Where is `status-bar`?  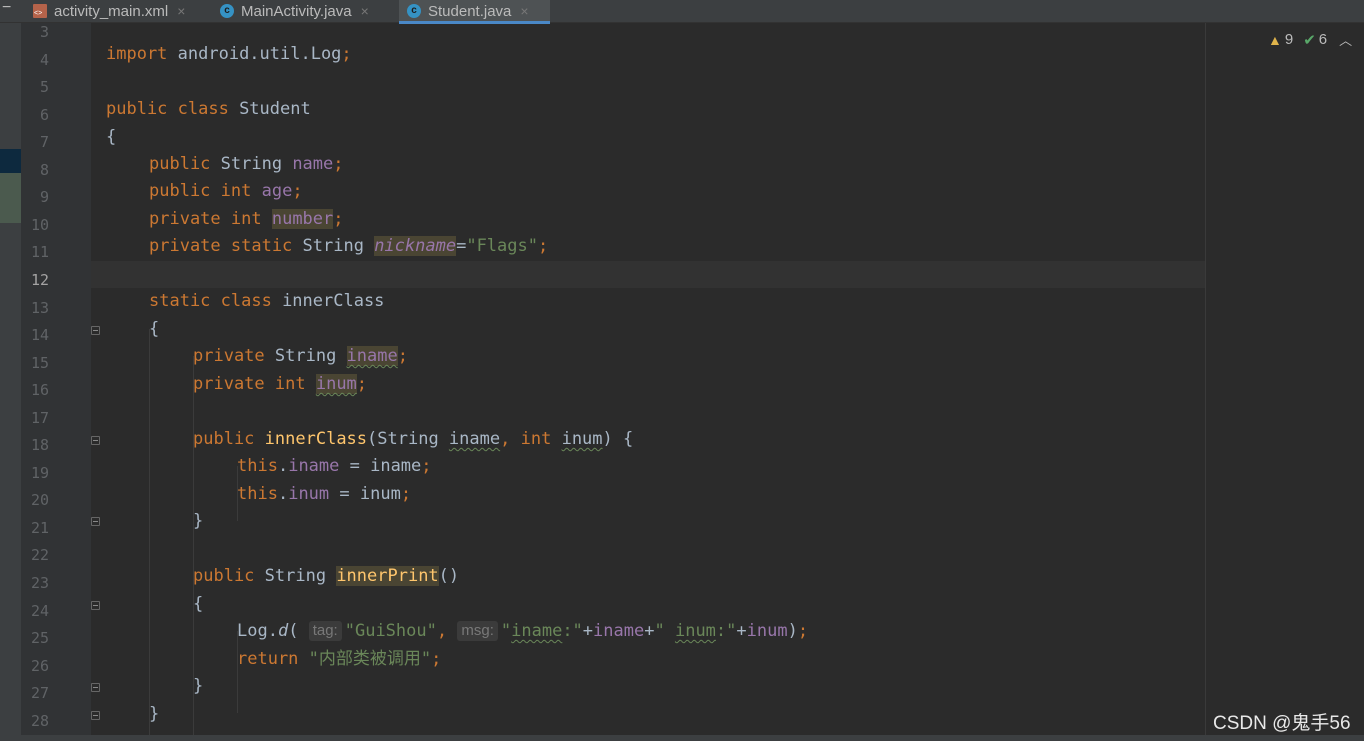
status-bar is located at coordinates (682, 738).